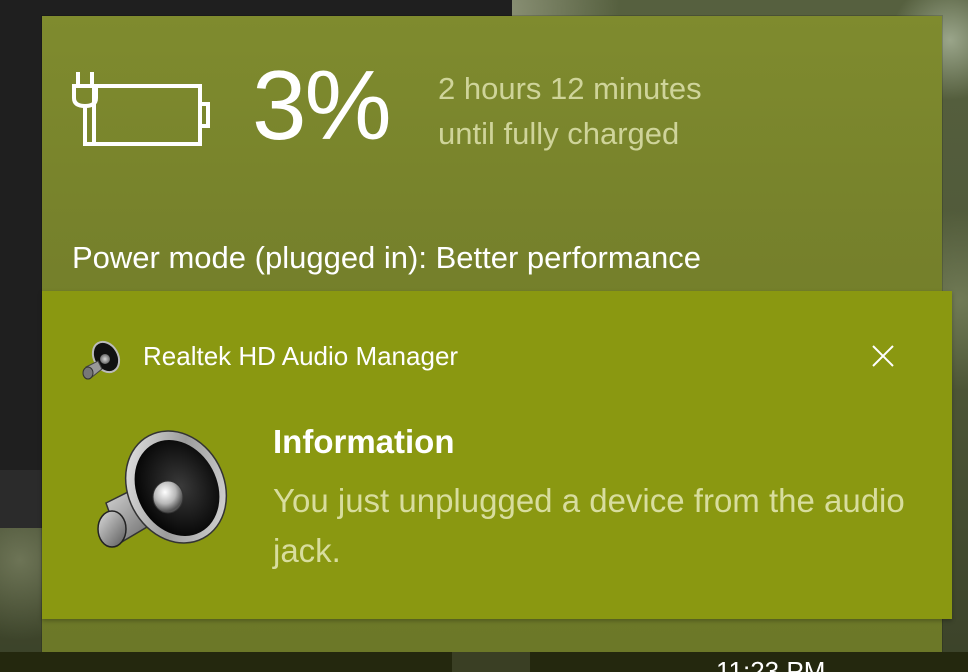  Describe the element at coordinates (491, 662) in the screenshot. I see `taskbar-button` at that location.